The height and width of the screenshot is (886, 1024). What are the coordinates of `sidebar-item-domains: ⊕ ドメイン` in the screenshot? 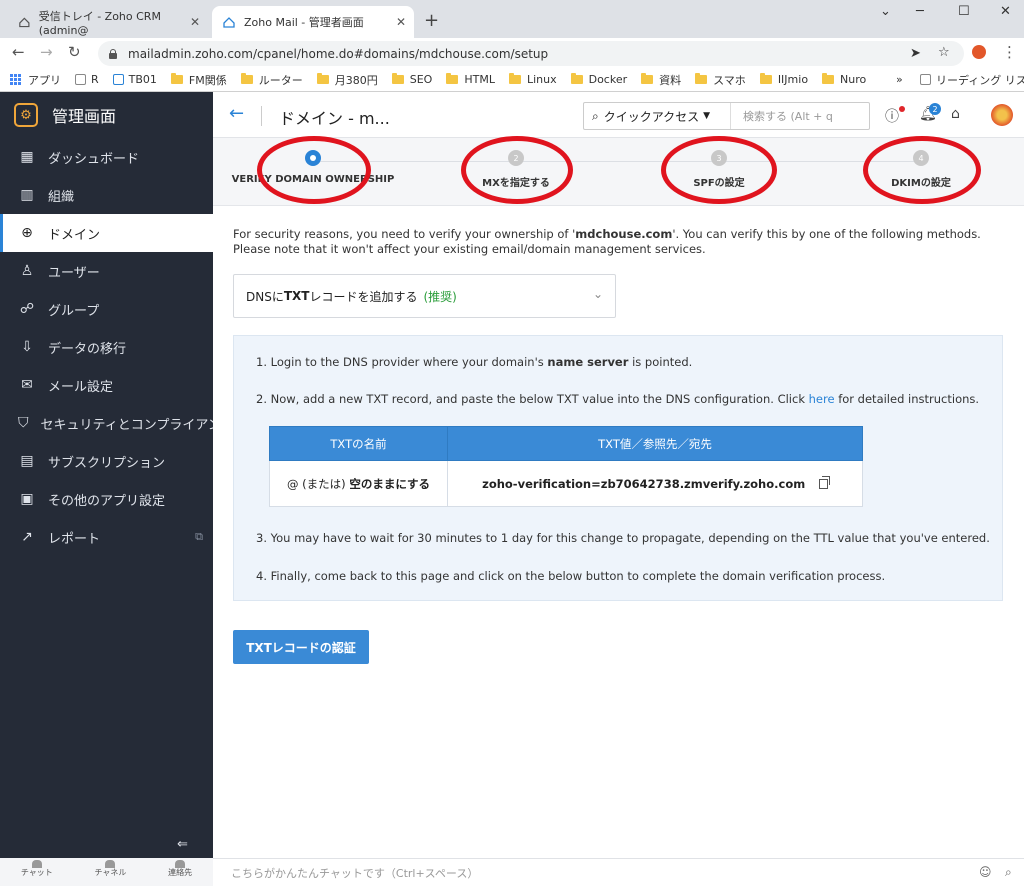 It's located at (106, 233).